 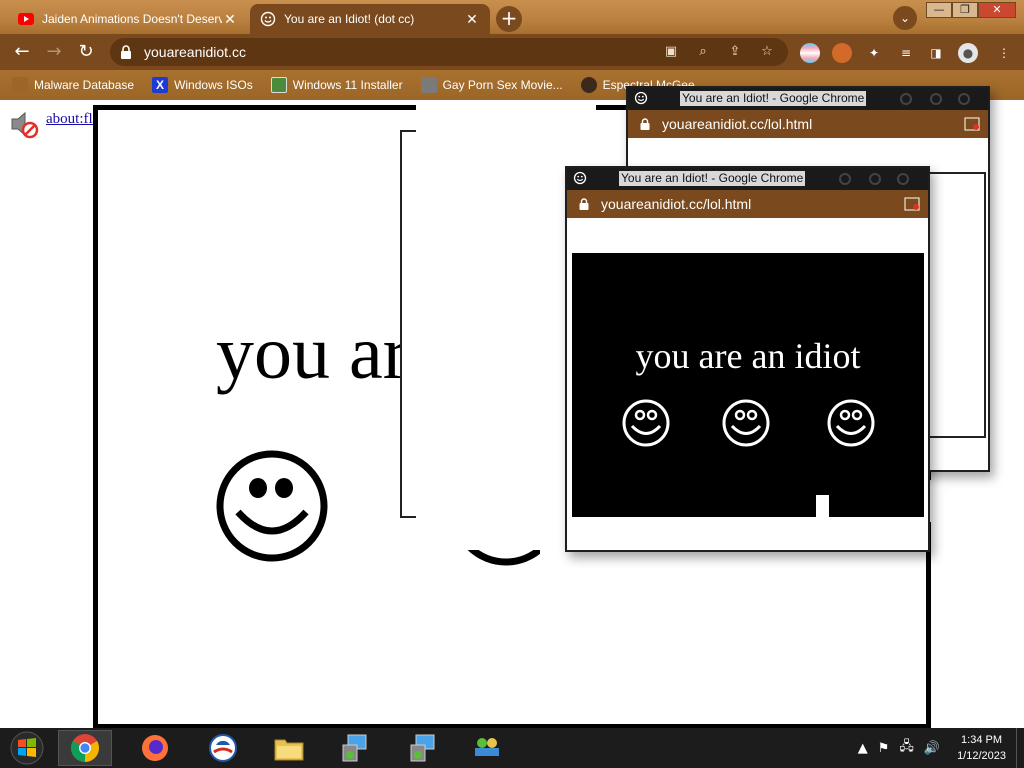 I want to click on profile-avatar-icon: ●, so click(x=968, y=53).